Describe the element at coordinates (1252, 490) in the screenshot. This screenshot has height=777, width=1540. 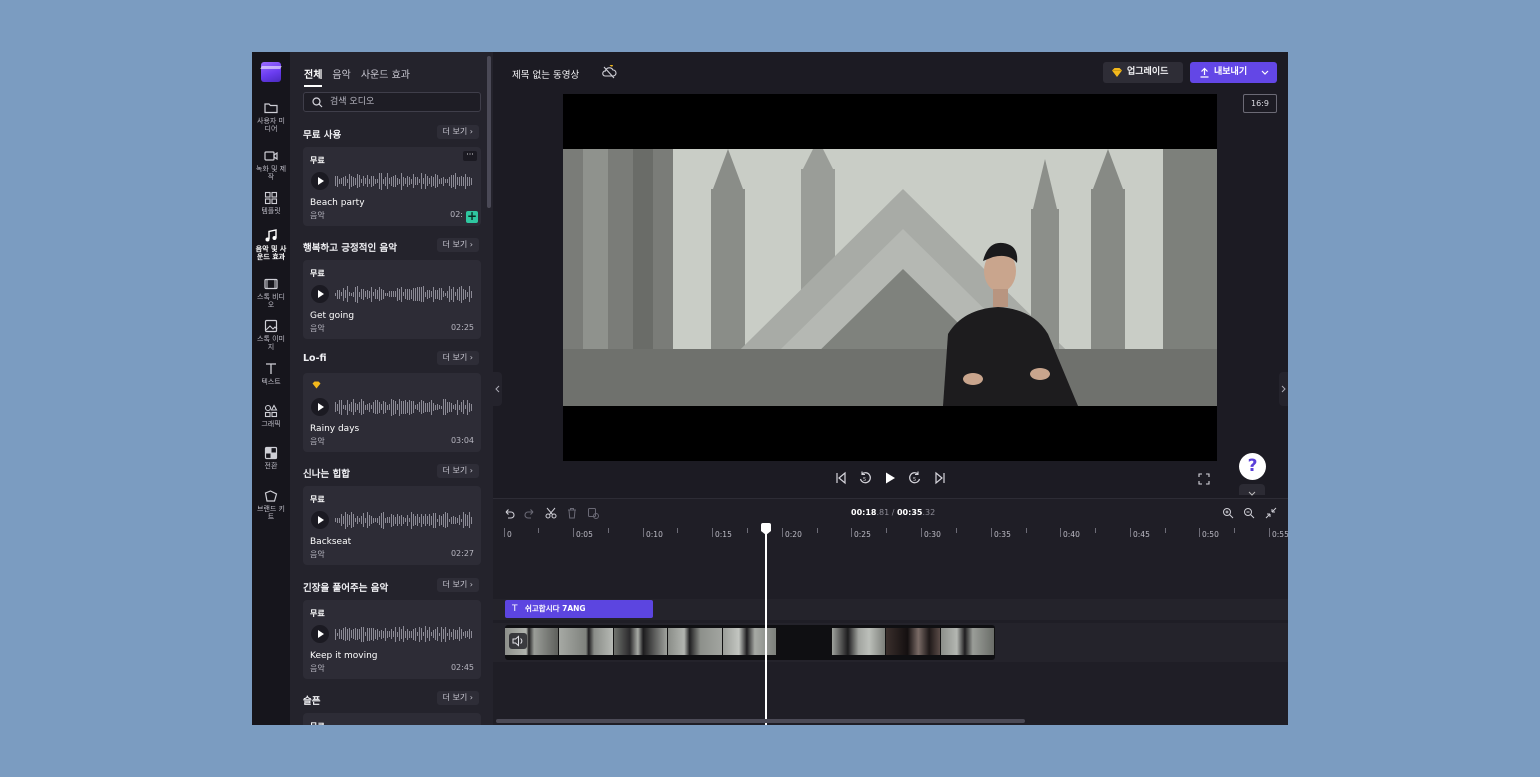
I see `collapse-timeline-button` at that location.